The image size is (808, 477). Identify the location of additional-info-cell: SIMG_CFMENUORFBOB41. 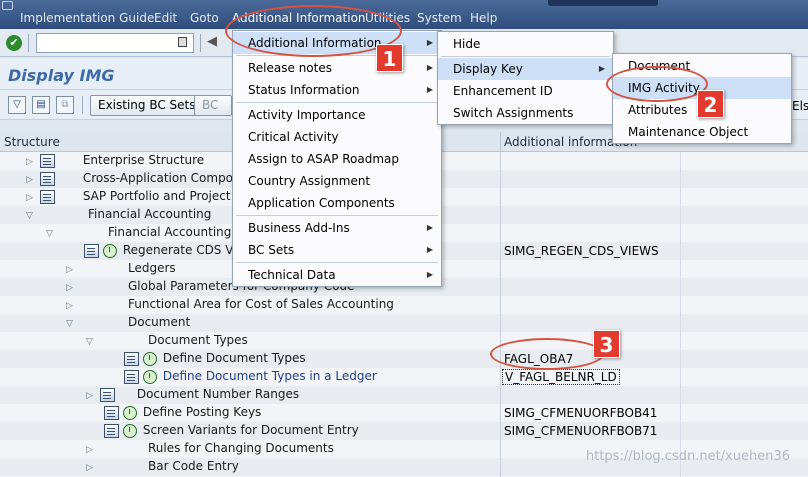
(581, 413).